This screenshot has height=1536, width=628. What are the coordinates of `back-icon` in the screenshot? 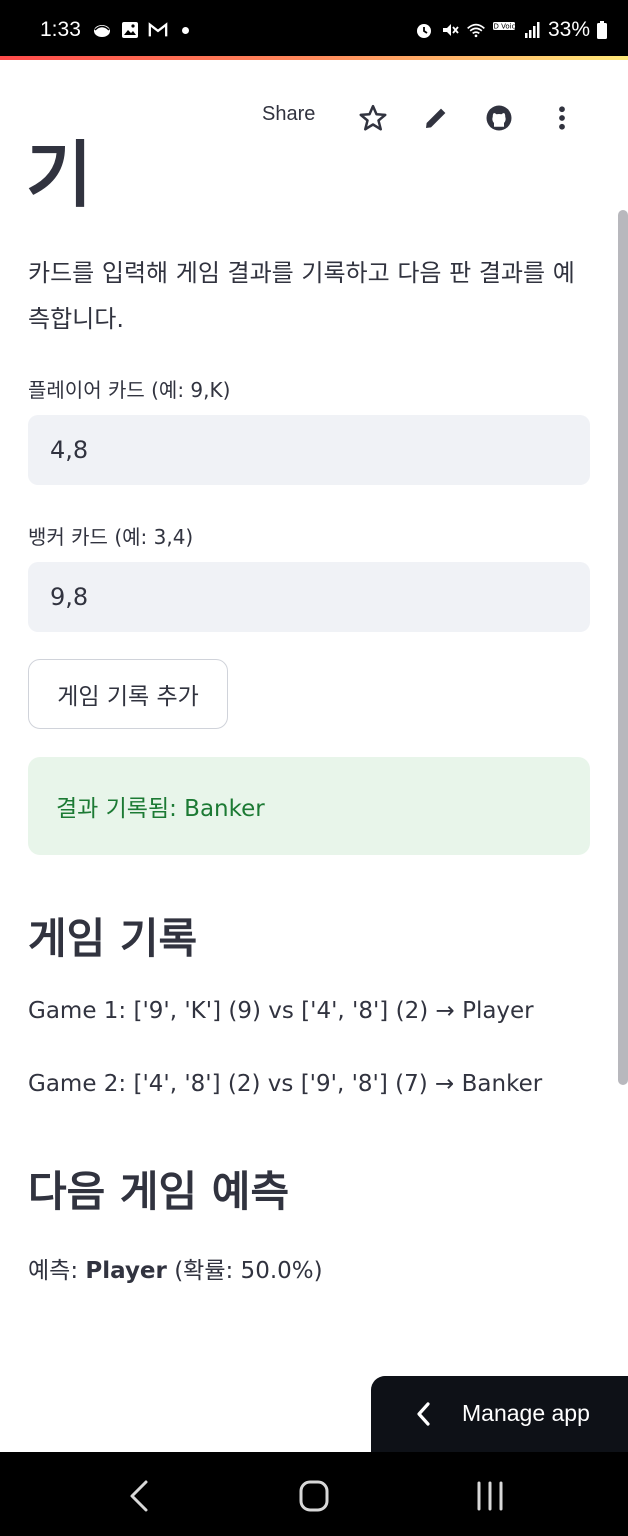 It's located at (140, 1496).